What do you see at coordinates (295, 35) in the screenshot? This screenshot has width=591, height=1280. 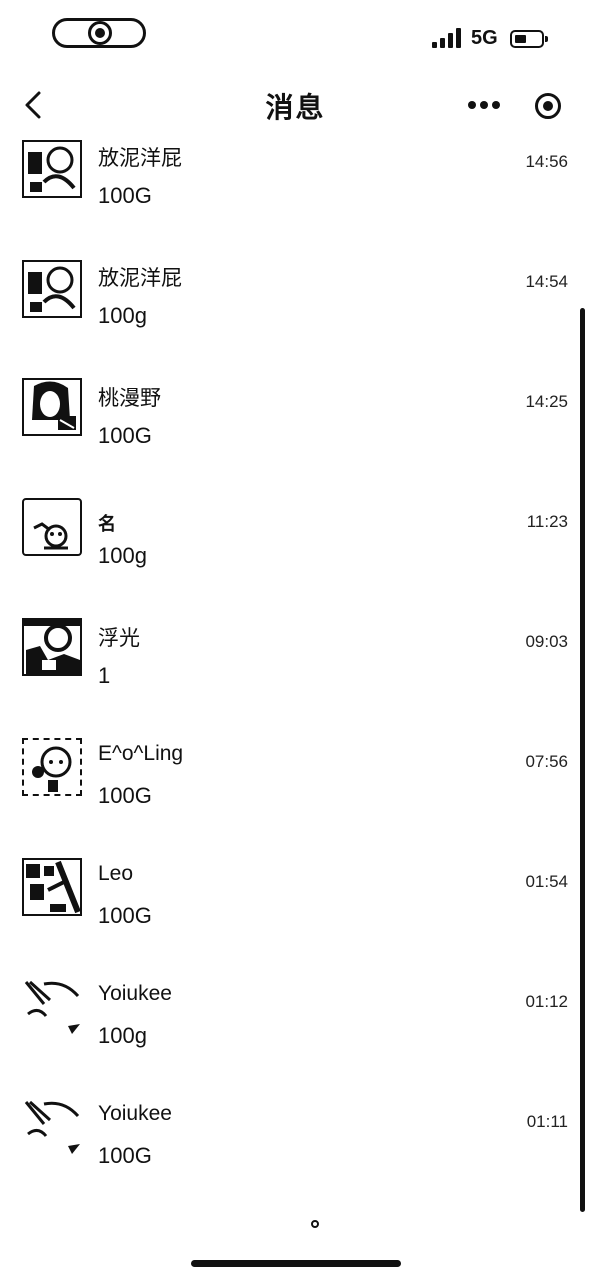 I see `status-bar: 5G` at bounding box center [295, 35].